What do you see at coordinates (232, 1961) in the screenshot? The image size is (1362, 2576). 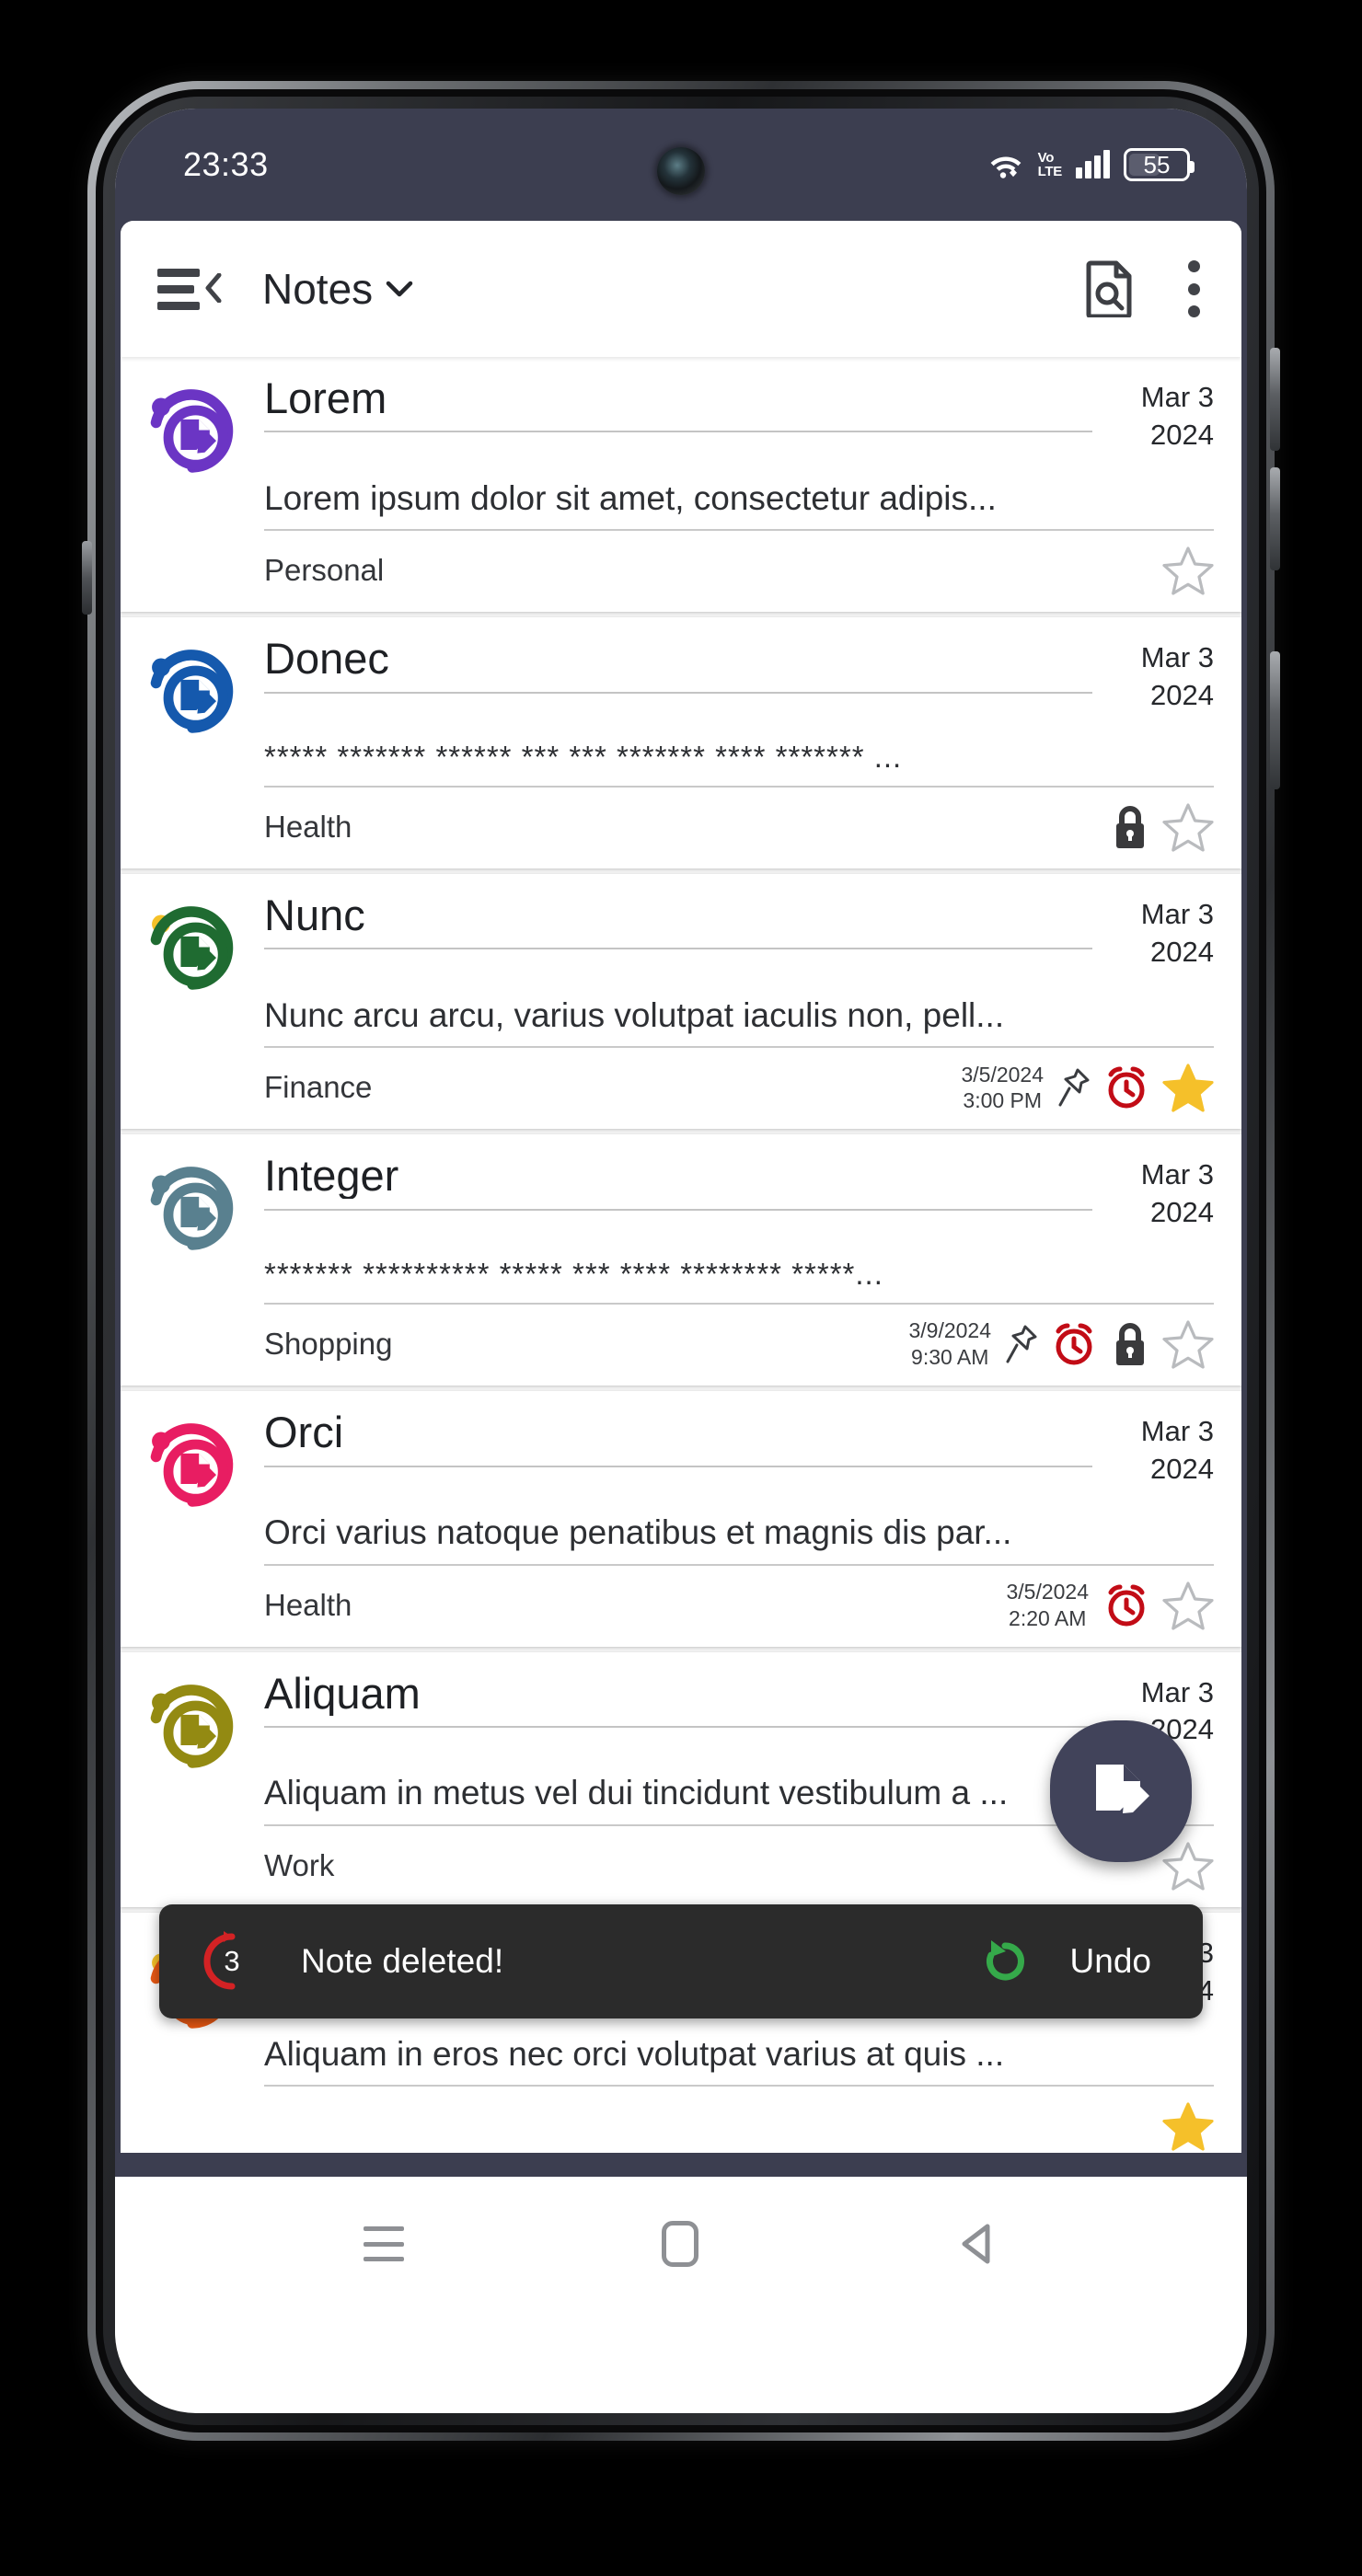 I see `countdown-timer: 3` at bounding box center [232, 1961].